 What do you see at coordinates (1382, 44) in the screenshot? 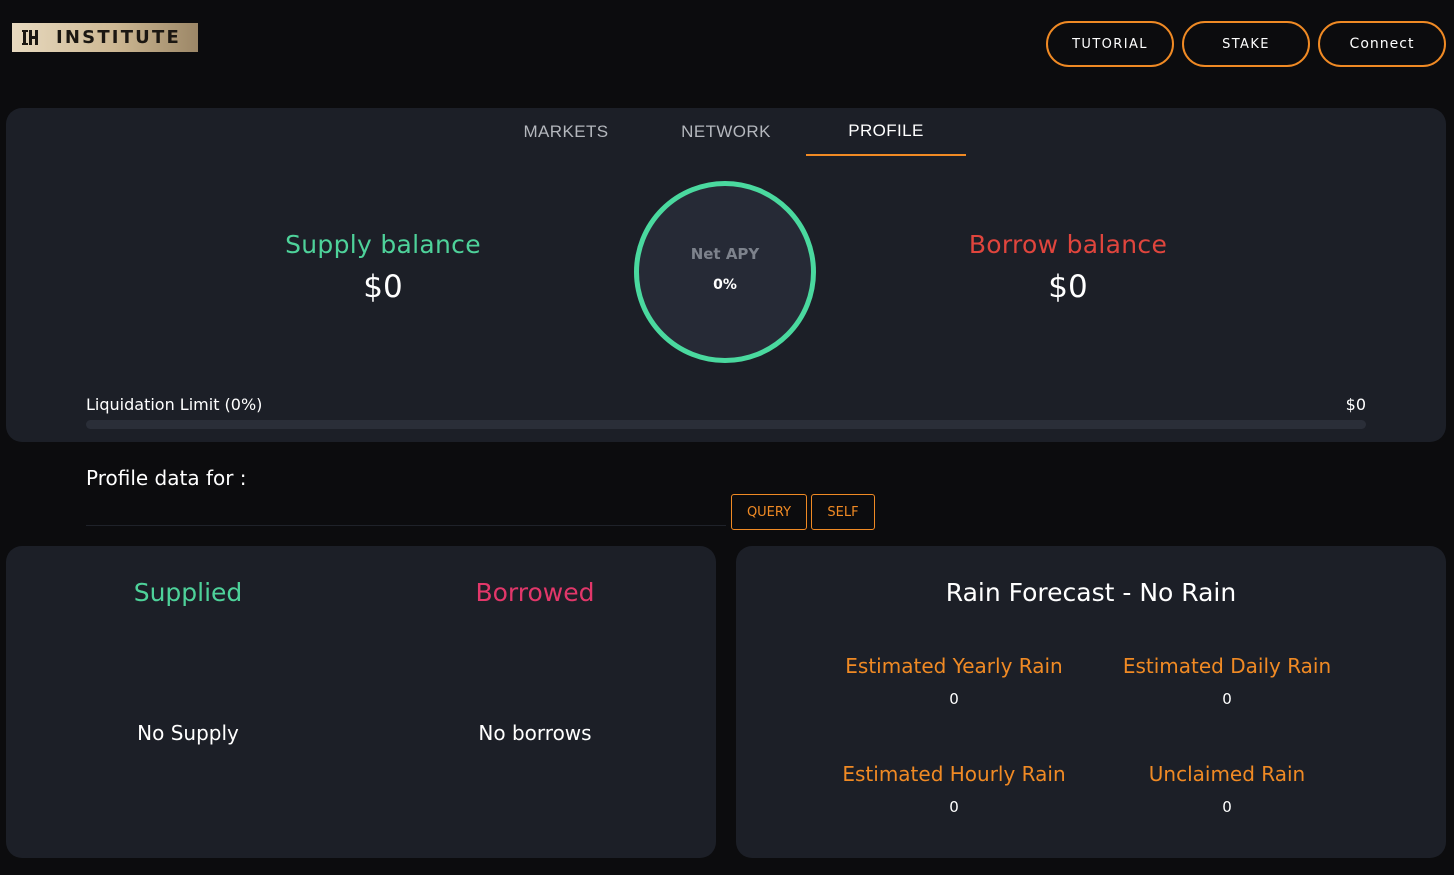
I see `connect-button: Connect` at bounding box center [1382, 44].